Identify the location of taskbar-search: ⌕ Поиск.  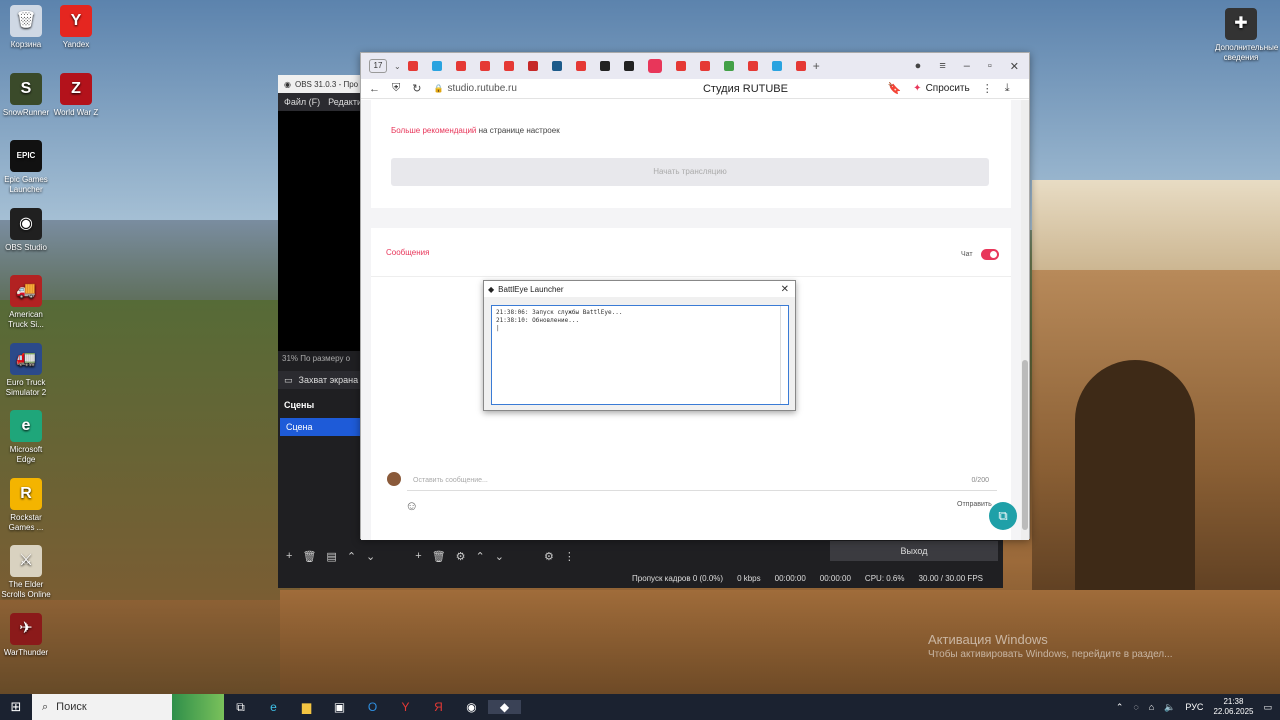
(102, 707).